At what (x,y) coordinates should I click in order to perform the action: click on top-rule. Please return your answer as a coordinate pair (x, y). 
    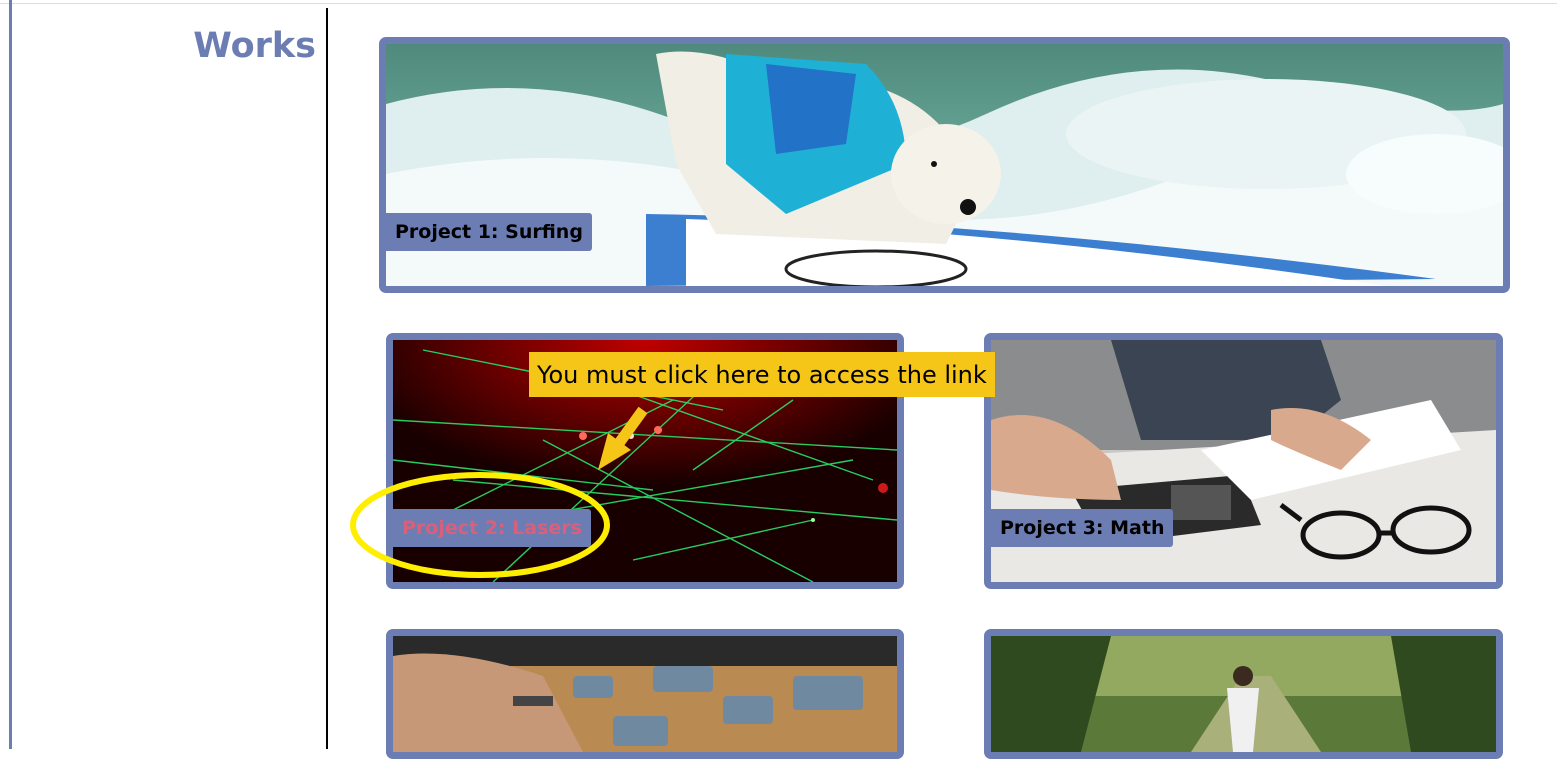
    Looking at the image, I should click on (778, 3).